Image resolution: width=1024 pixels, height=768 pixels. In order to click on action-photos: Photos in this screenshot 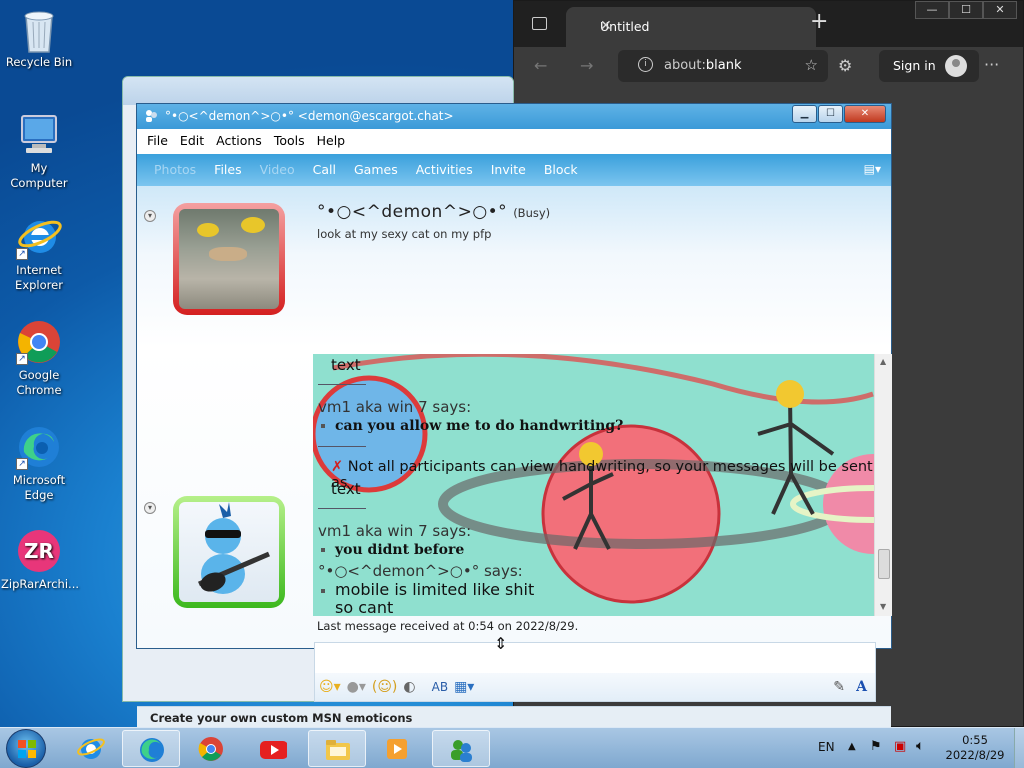, I will do `click(175, 170)`.